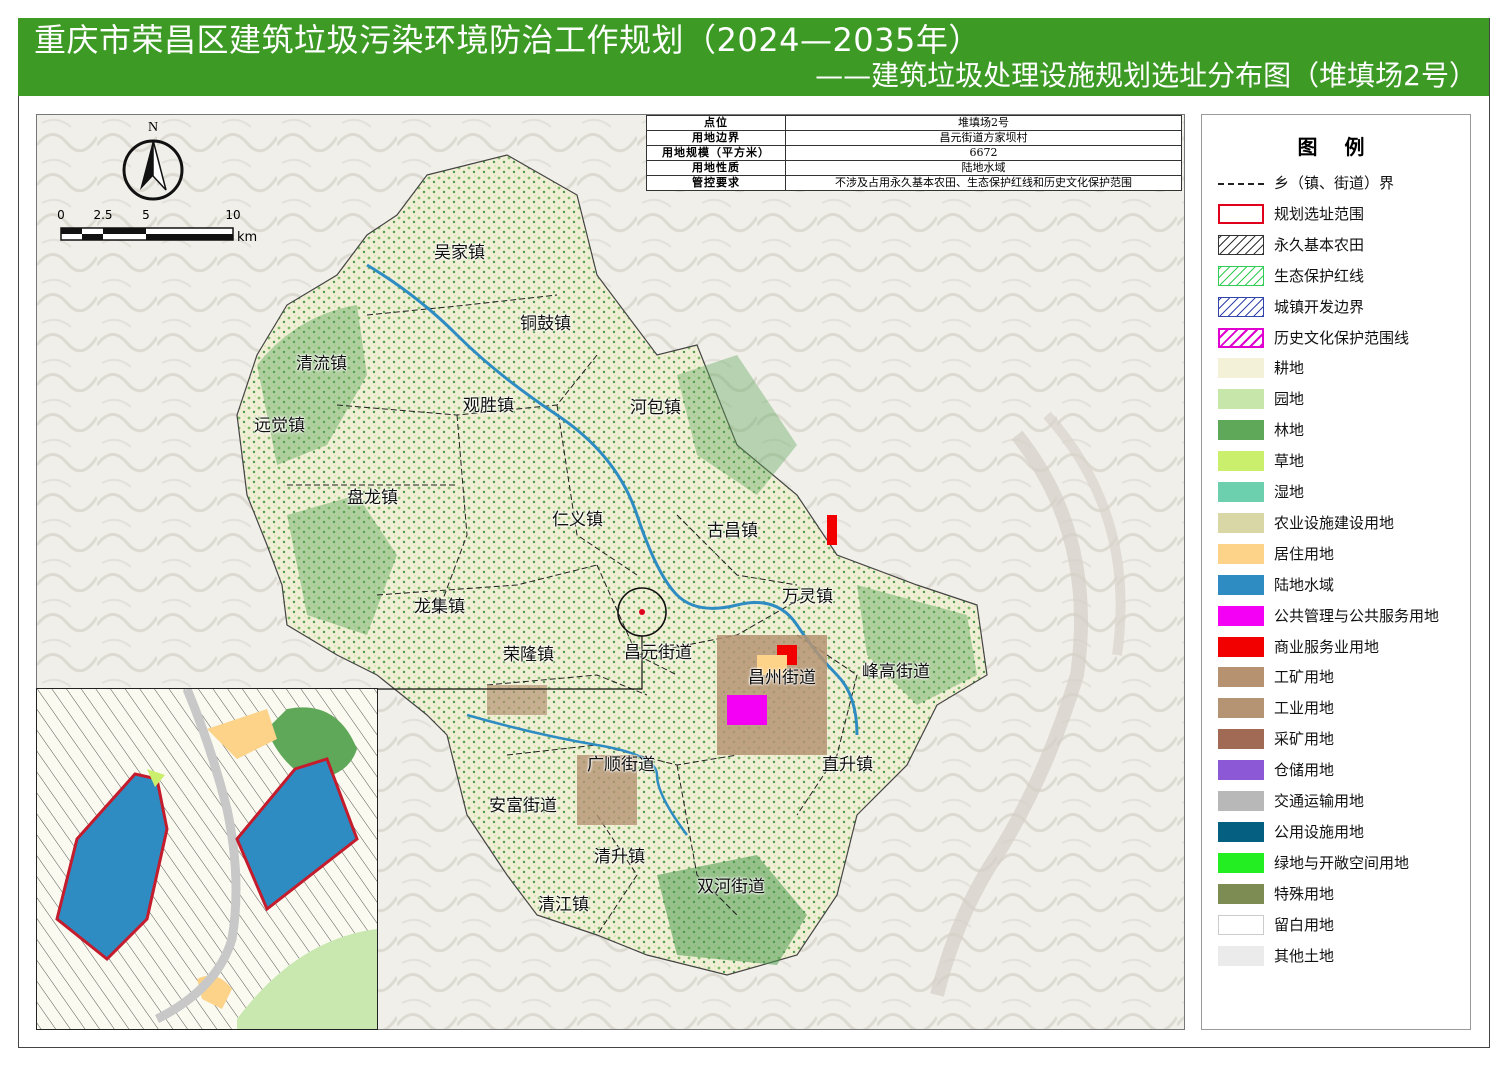 The height and width of the screenshot is (1065, 1506). Describe the element at coordinates (1319, 213) in the screenshot. I see `legend-label: 规划选址范围` at that location.